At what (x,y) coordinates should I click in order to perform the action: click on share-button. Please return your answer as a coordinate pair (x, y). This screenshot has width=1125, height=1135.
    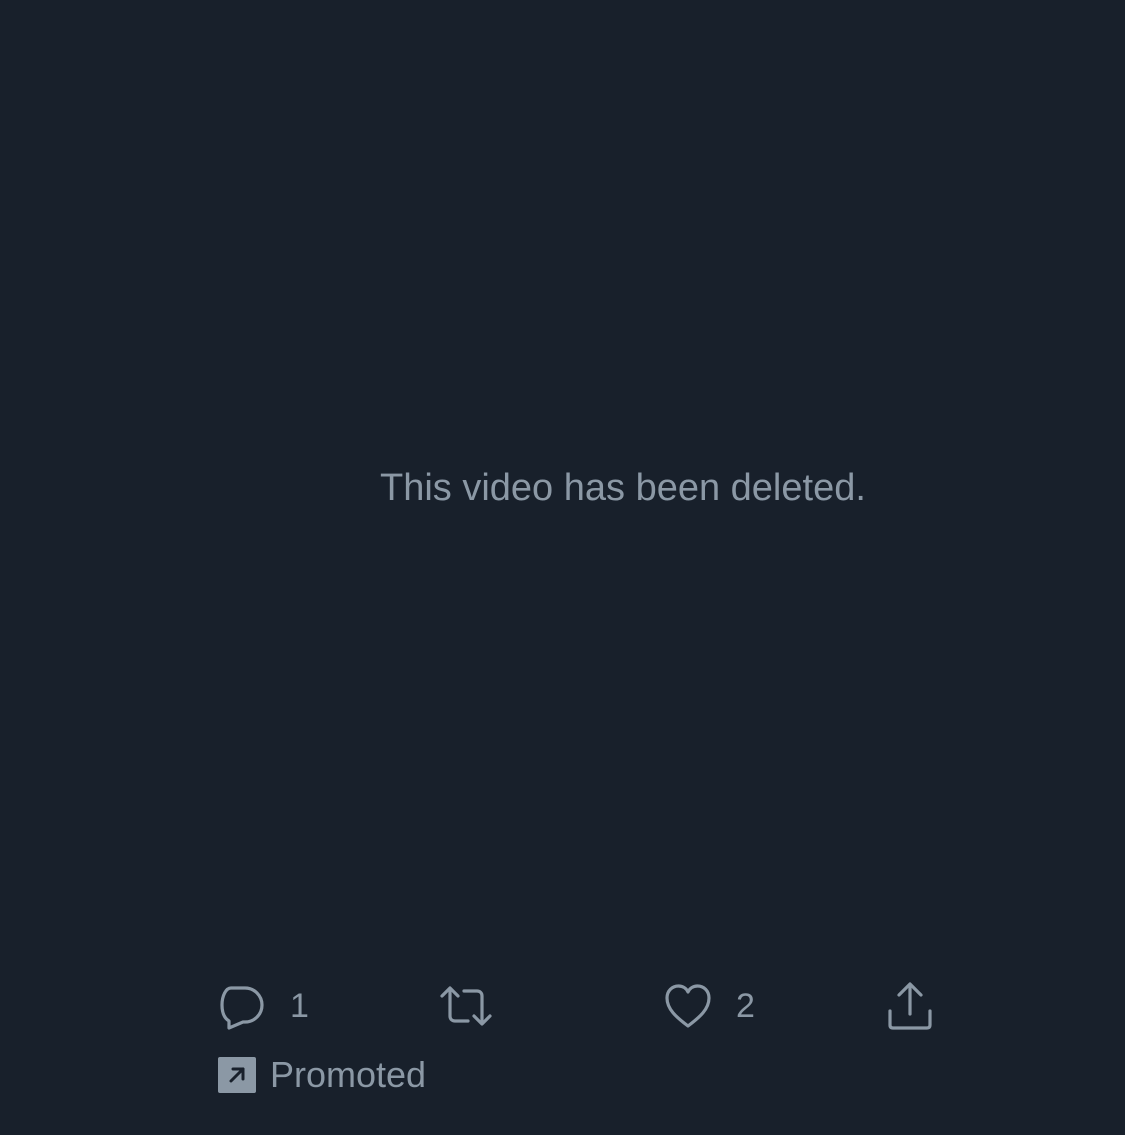
    Looking at the image, I should click on (910, 1006).